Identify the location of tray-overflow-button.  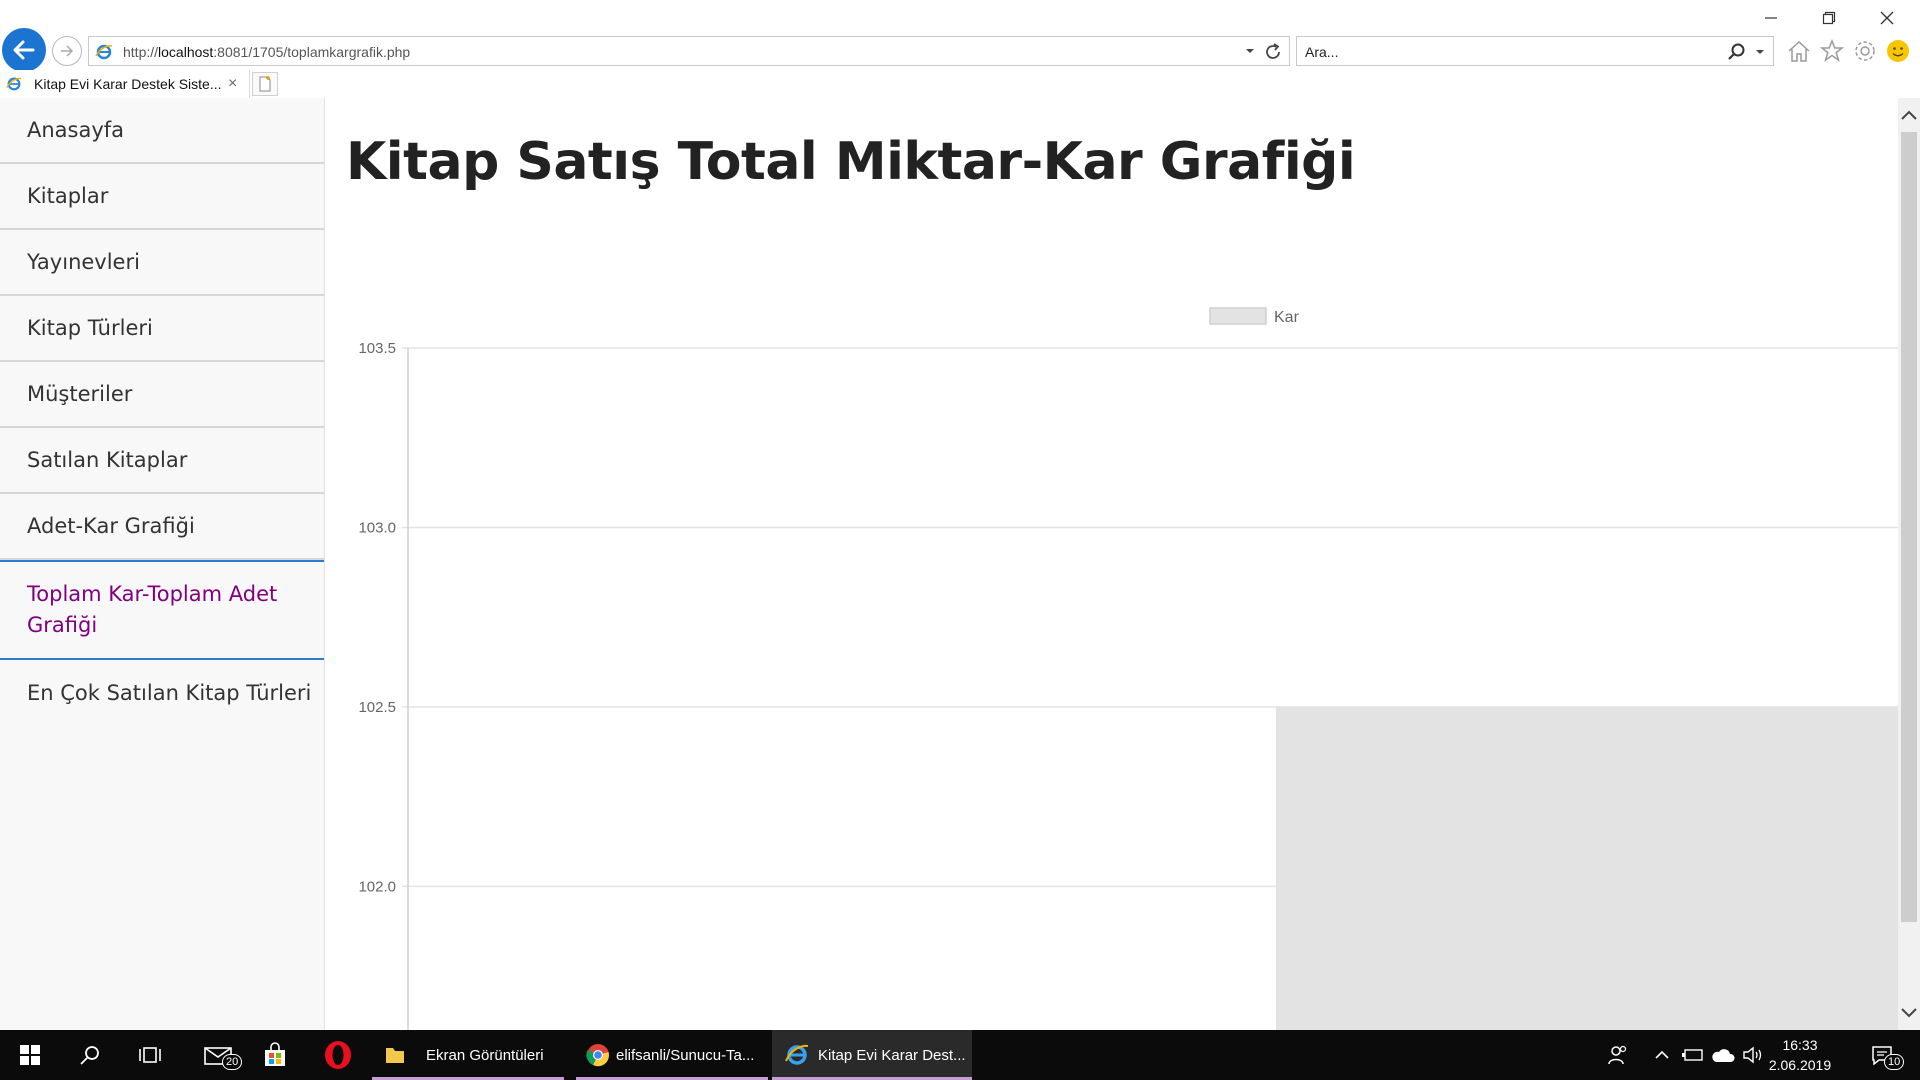
(1662, 1055).